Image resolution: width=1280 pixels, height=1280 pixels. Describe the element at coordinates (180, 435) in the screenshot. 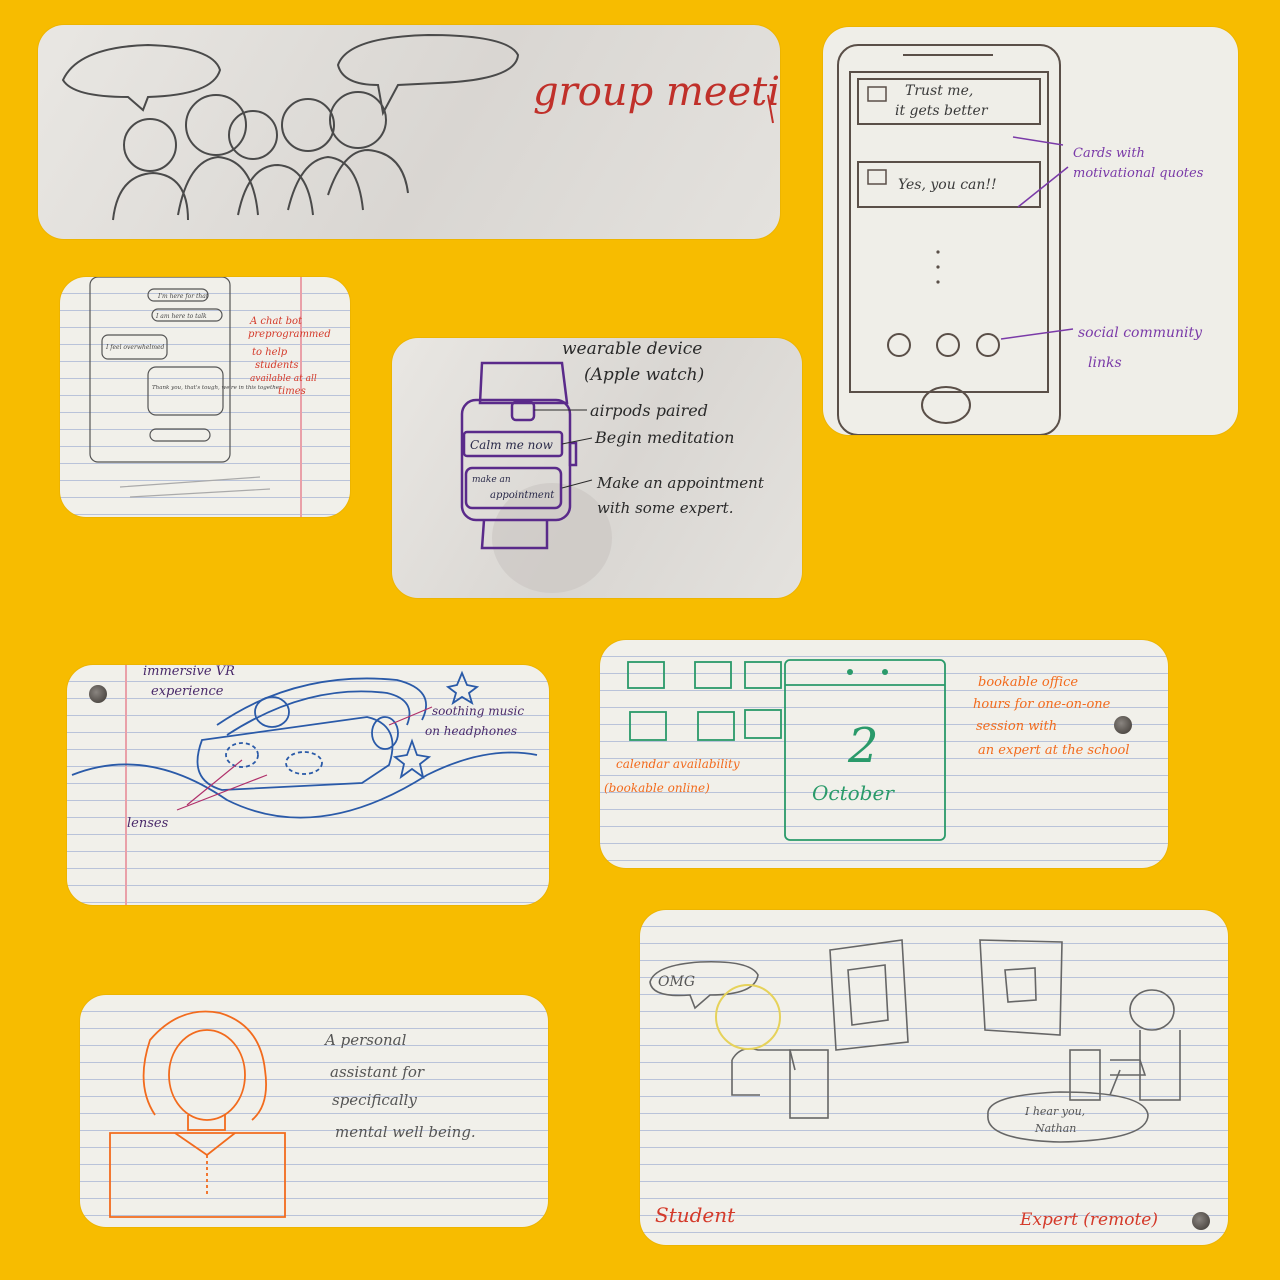

I see `typing-bubble` at that location.